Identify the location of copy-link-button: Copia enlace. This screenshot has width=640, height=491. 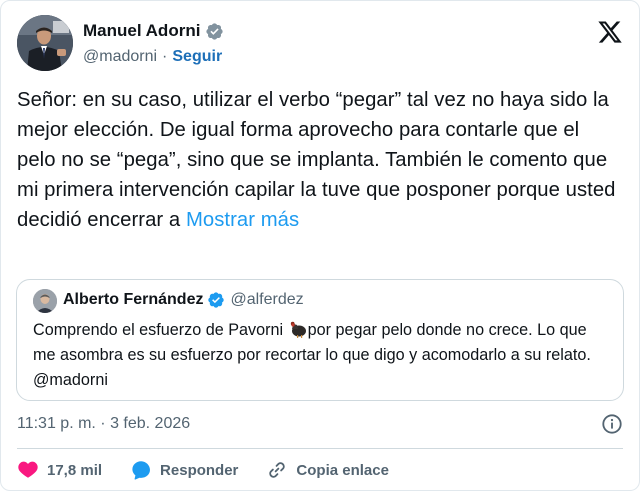
(327, 470).